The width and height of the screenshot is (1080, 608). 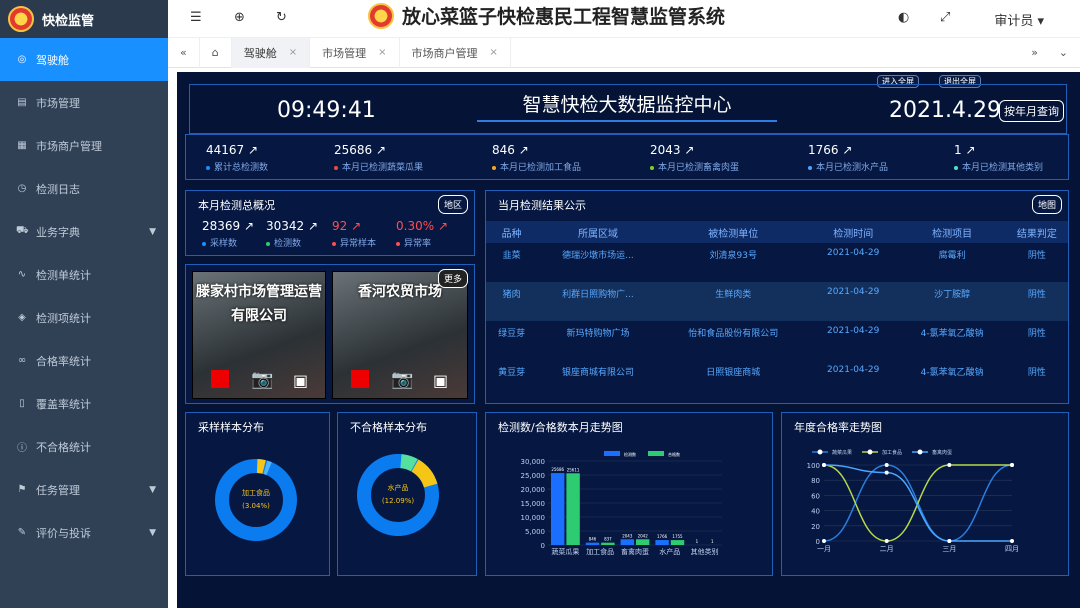 What do you see at coordinates (533, 462) in the screenshot?
I see `y-tick-label: 30,000` at bounding box center [533, 462].